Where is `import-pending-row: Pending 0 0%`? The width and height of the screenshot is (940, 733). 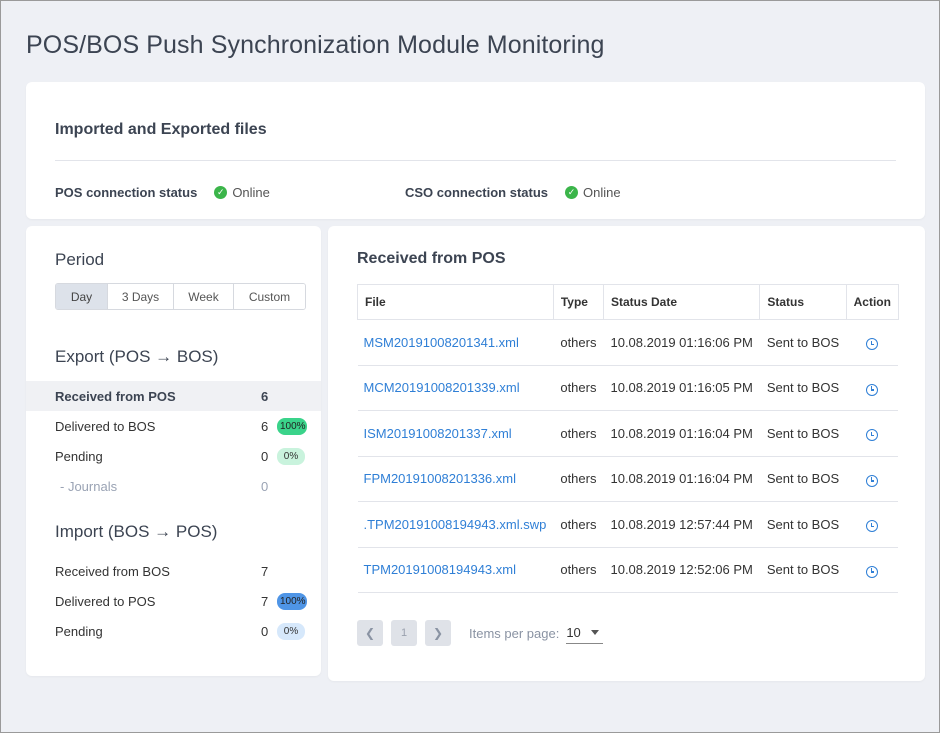 import-pending-row: Pending 0 0% is located at coordinates (173, 631).